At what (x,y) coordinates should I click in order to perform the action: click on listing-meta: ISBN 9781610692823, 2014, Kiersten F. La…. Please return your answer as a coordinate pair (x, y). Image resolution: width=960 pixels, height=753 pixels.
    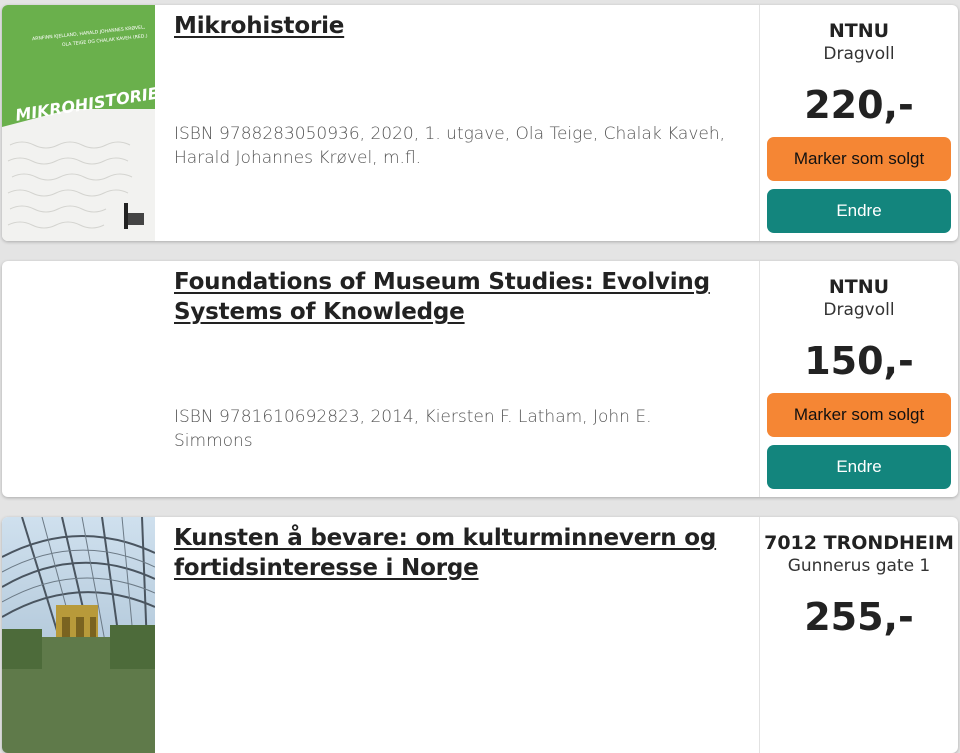
    Looking at the image, I should click on (413, 429).